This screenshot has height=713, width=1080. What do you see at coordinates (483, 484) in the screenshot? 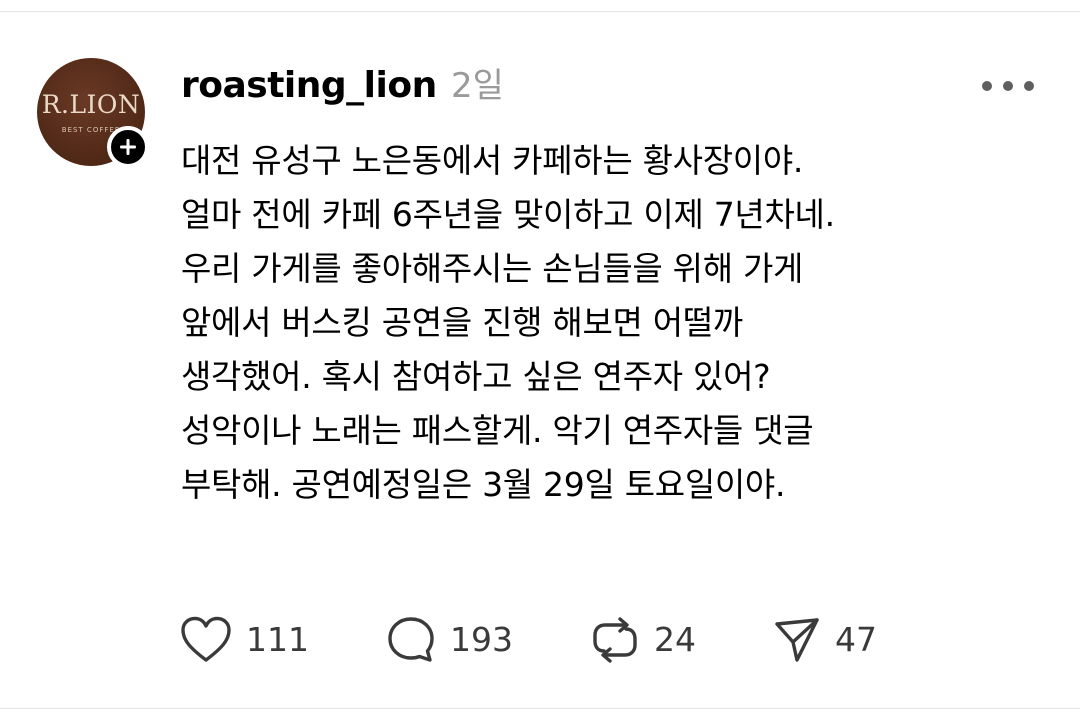
I see `post-text-line: 부탁해. 공연예정일은 3월 29일 토요일이야.` at bounding box center [483, 484].